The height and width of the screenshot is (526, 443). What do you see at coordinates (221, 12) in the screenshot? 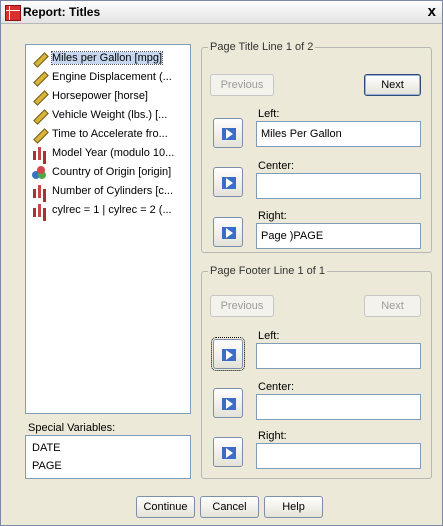
I see `title-bar: Report: Titles x` at bounding box center [221, 12].